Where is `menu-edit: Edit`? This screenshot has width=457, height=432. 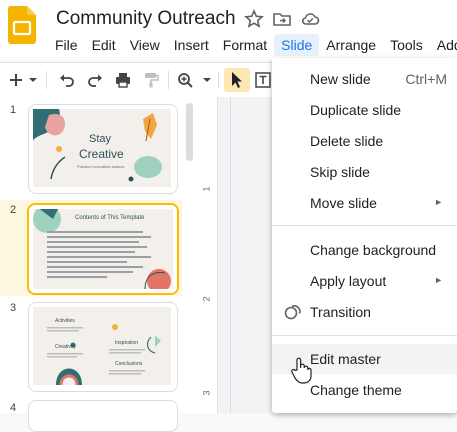
menu-edit: Edit is located at coordinates (104, 45).